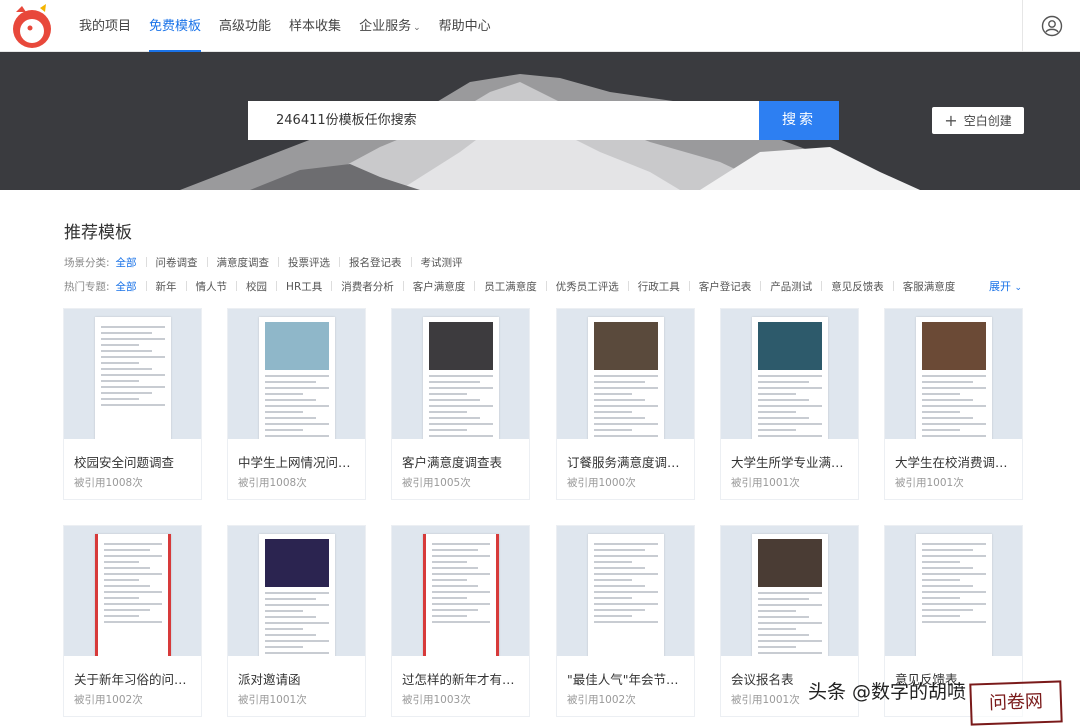 This screenshot has width=1080, height=728. What do you see at coordinates (439, 286) in the screenshot?
I see `filter-chip: 客户满意度` at bounding box center [439, 286].